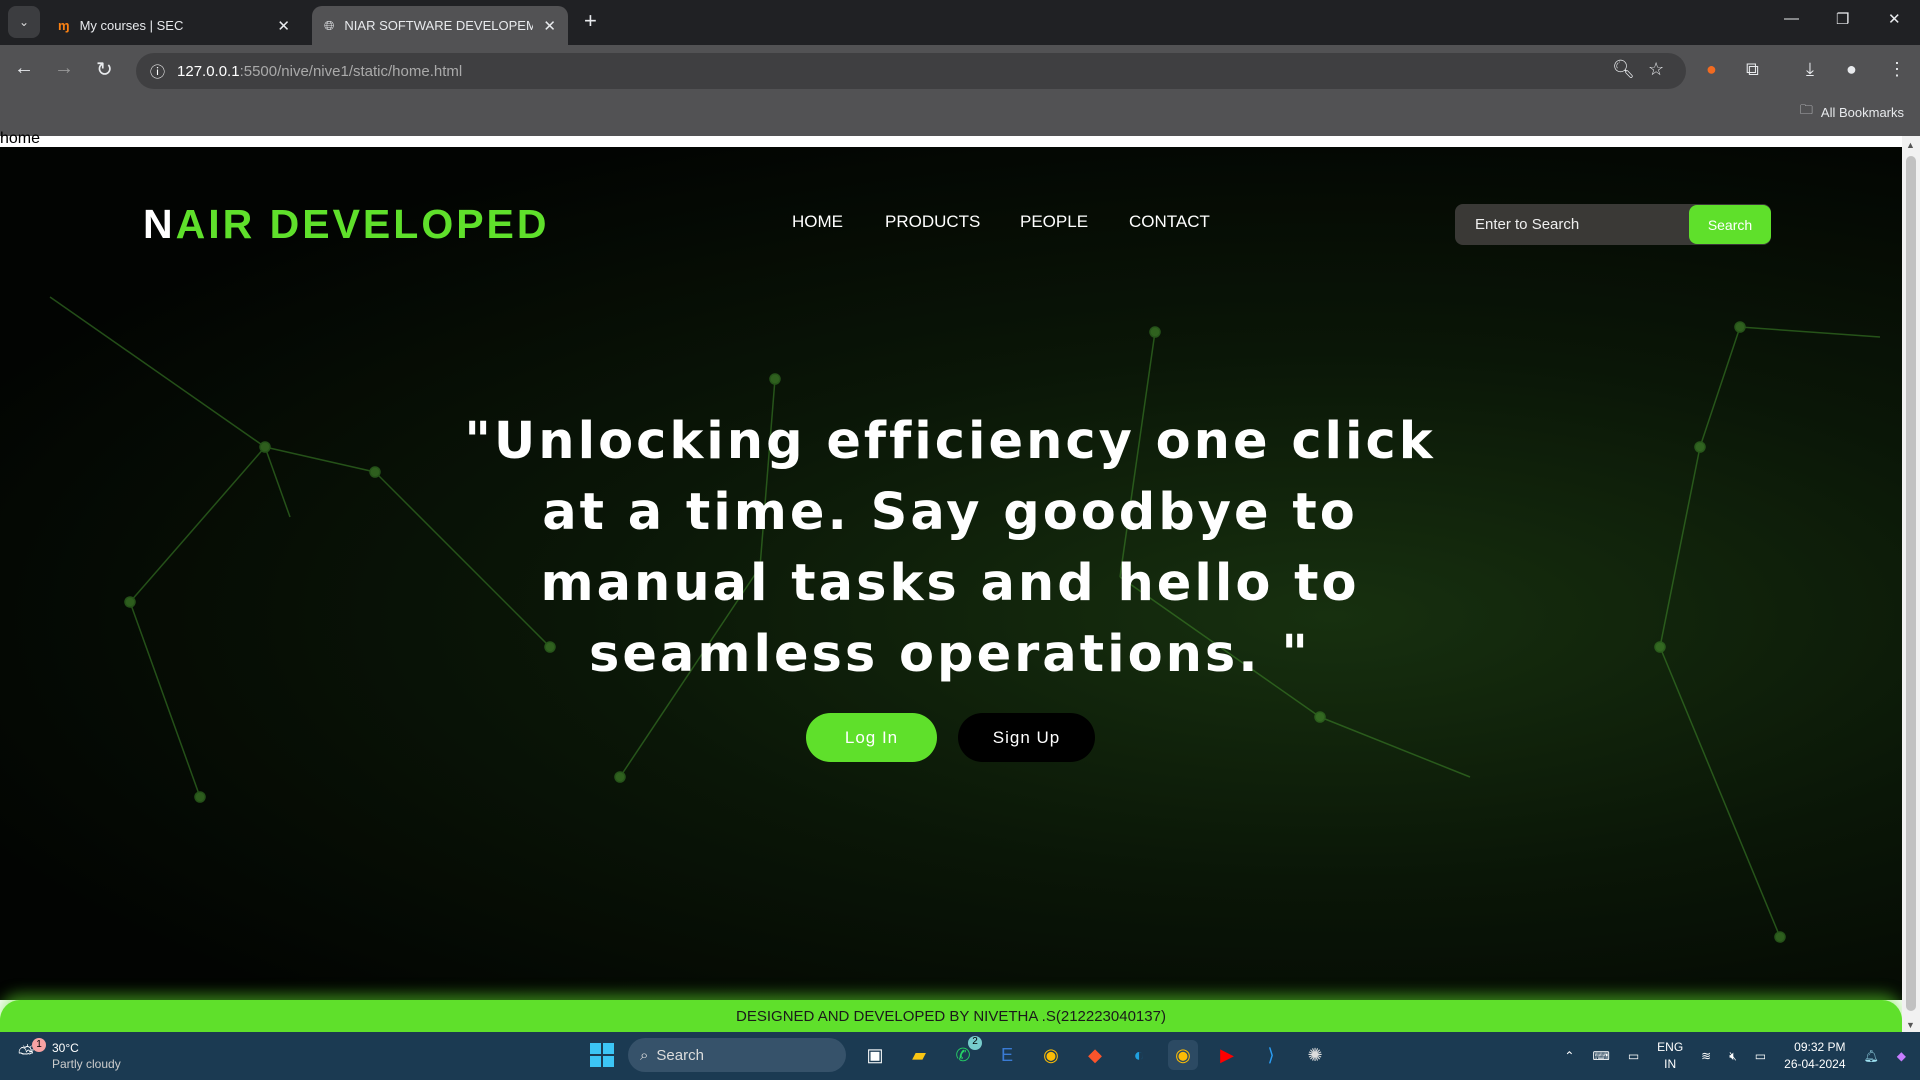  I want to click on taskbar-search: ⌕ Search, so click(737, 1055).